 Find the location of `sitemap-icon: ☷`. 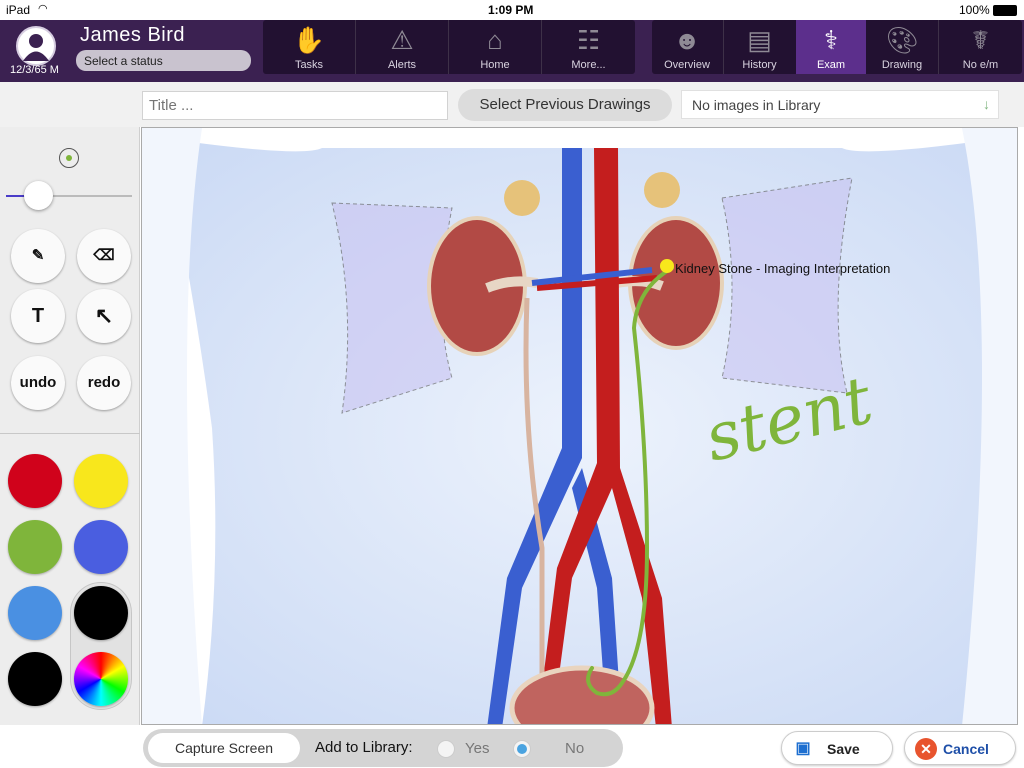

sitemap-icon: ☷ is located at coordinates (588, 40).